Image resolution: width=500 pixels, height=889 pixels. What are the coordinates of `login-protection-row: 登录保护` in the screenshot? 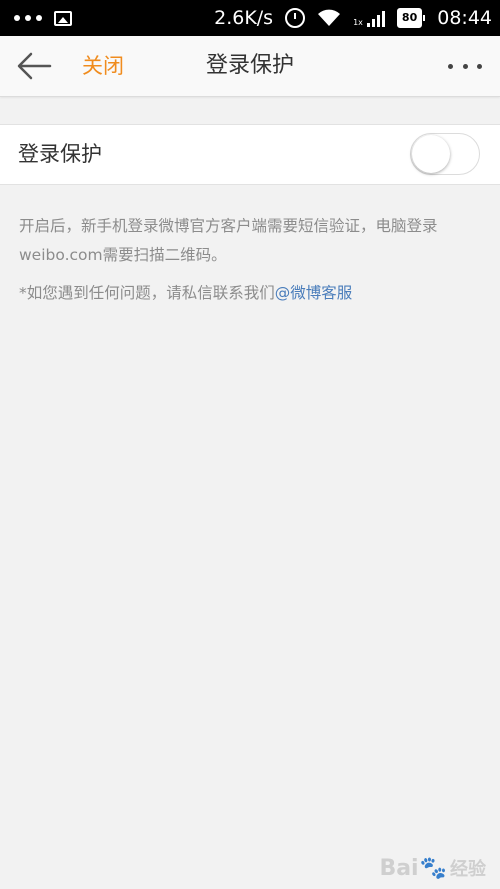 It's located at (250, 154).